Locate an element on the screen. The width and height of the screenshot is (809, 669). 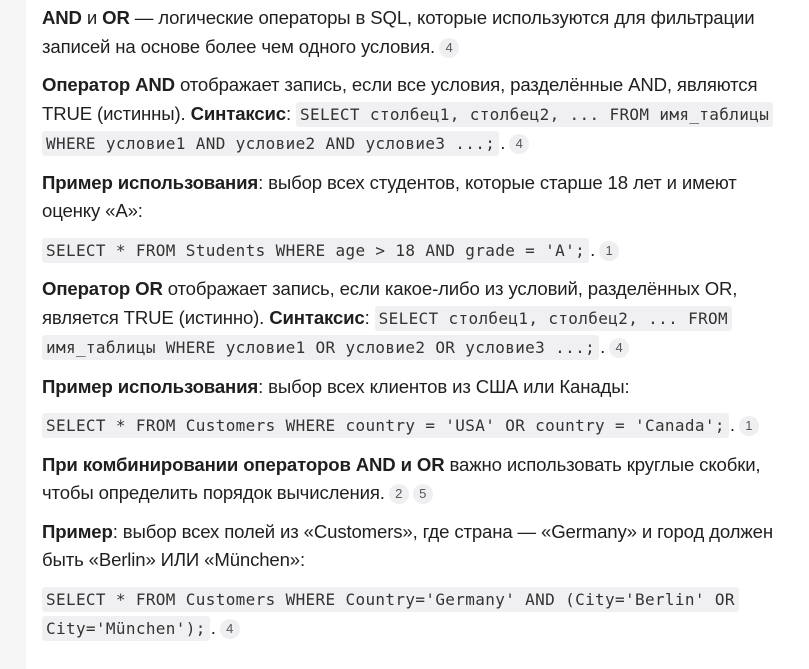
combination-heading: При комбинировании операторов AND и OR is located at coordinates (243, 464).